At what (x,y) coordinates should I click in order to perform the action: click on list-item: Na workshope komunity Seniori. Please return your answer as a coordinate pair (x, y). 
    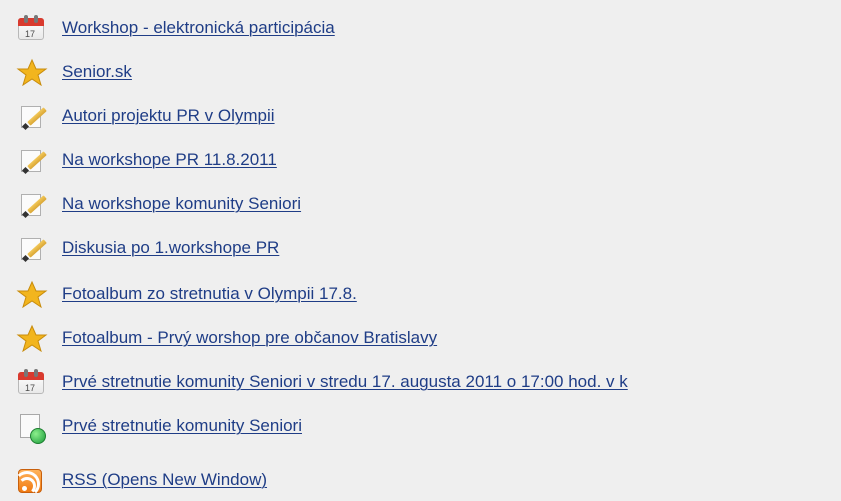
    Looking at the image, I should click on (158, 204).